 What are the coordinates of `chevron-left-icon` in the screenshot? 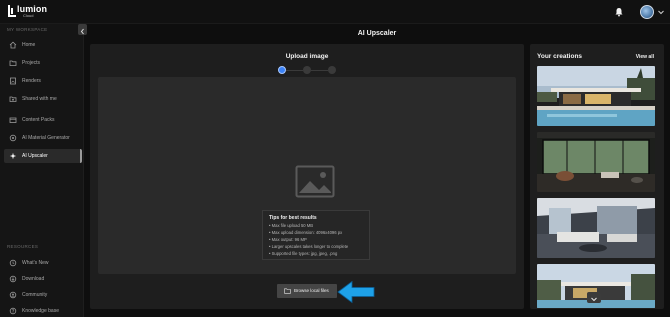 It's located at (82, 31).